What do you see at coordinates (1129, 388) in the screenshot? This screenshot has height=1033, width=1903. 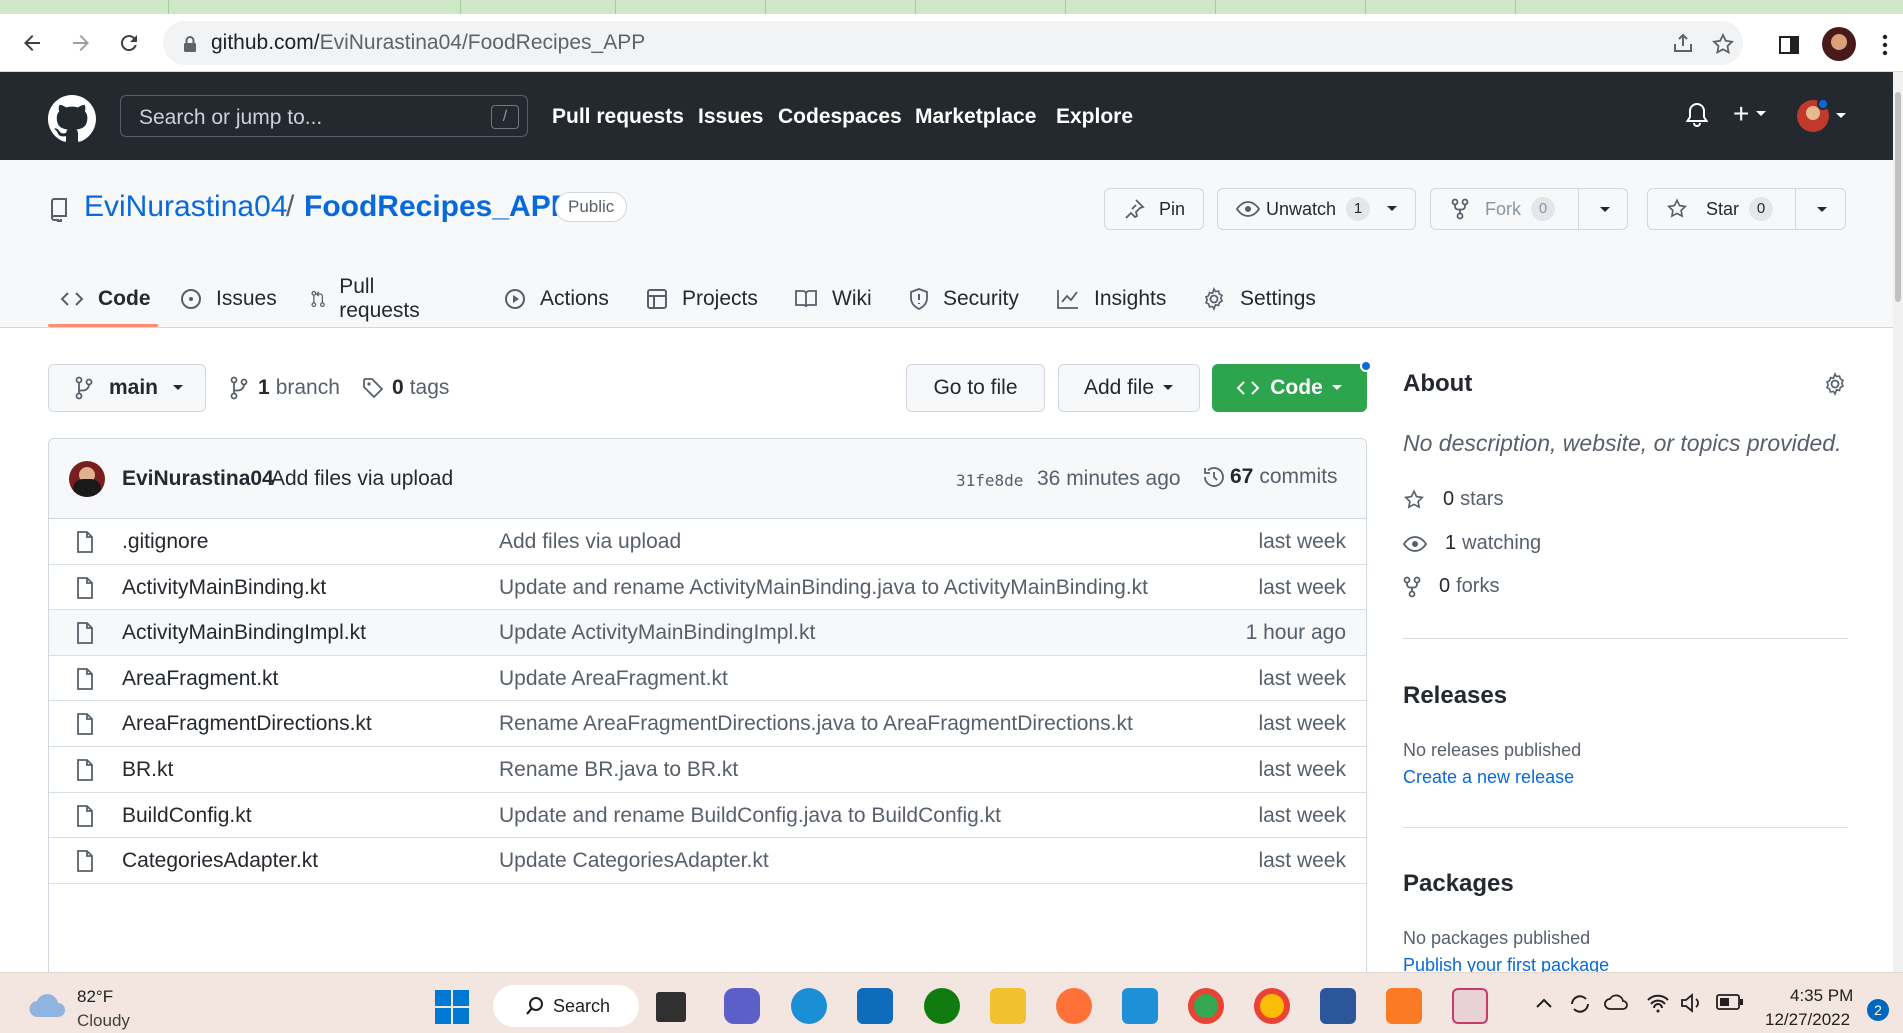 I see `add-file-button: Add file` at bounding box center [1129, 388].